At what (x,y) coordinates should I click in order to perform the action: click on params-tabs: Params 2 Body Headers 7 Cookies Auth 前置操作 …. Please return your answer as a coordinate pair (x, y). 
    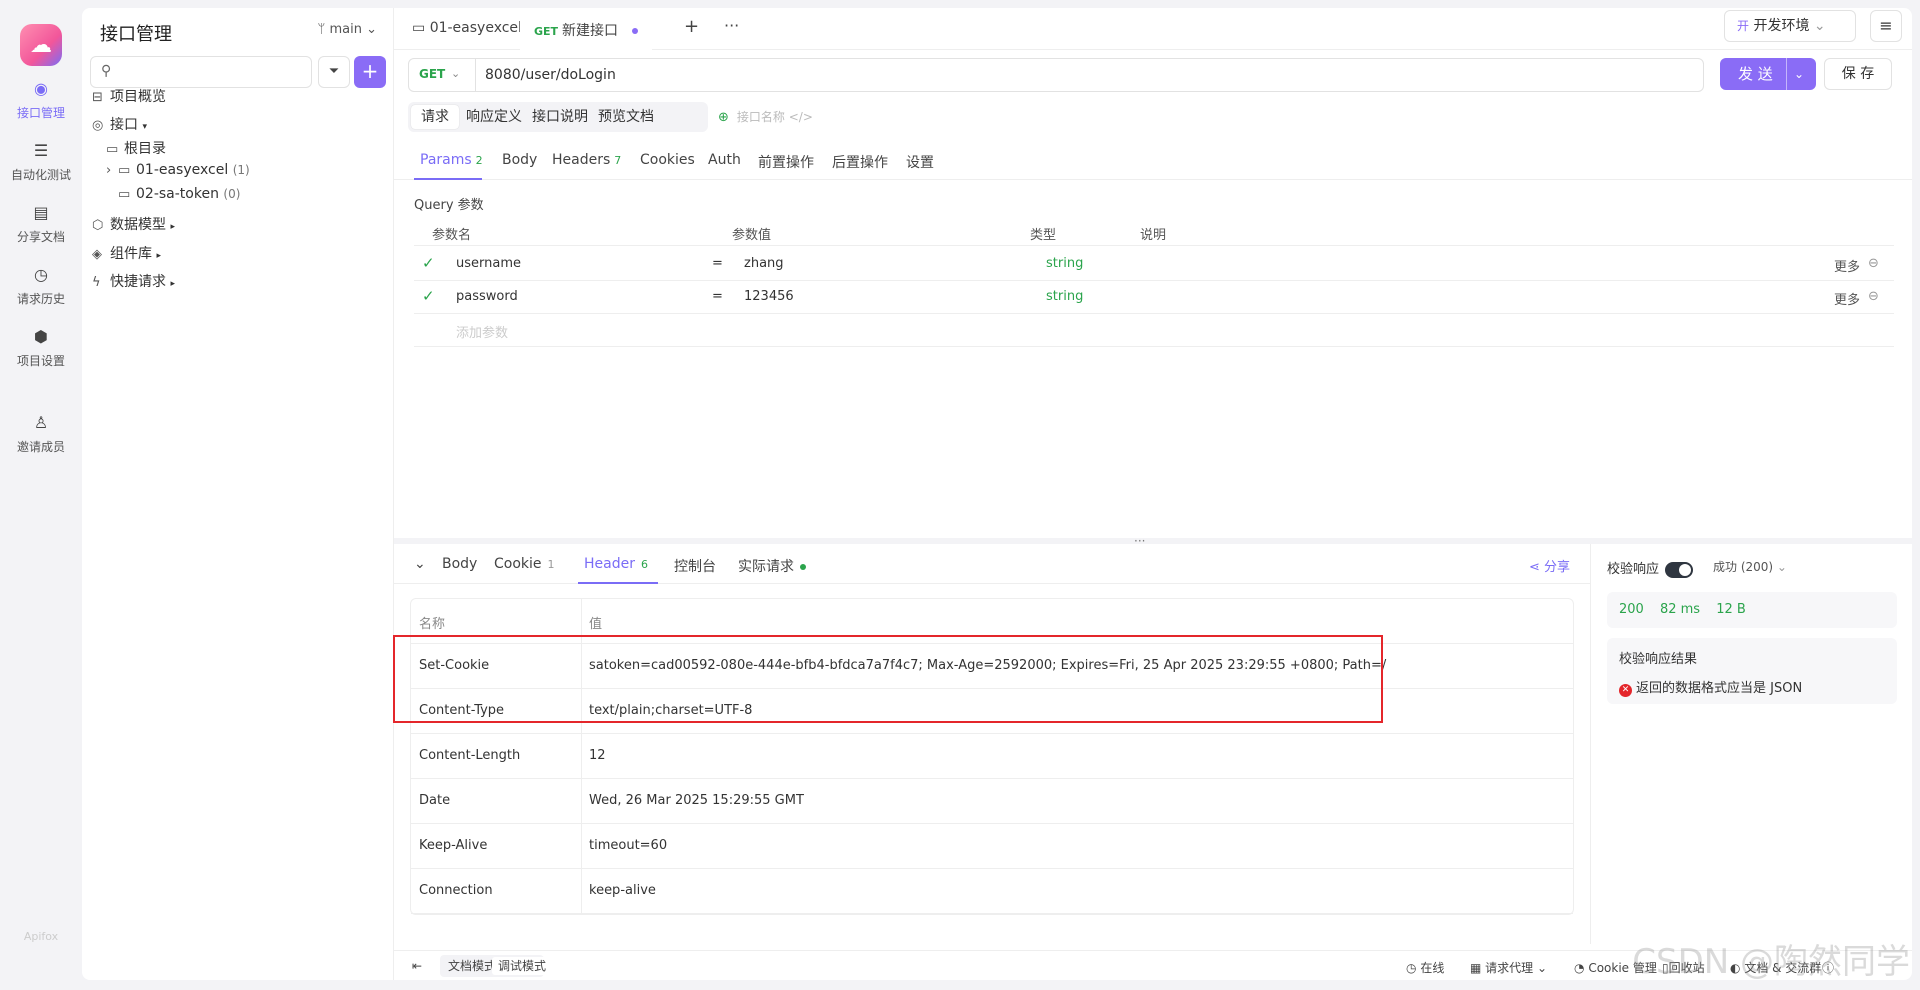
    Looking at the image, I should click on (1153, 162).